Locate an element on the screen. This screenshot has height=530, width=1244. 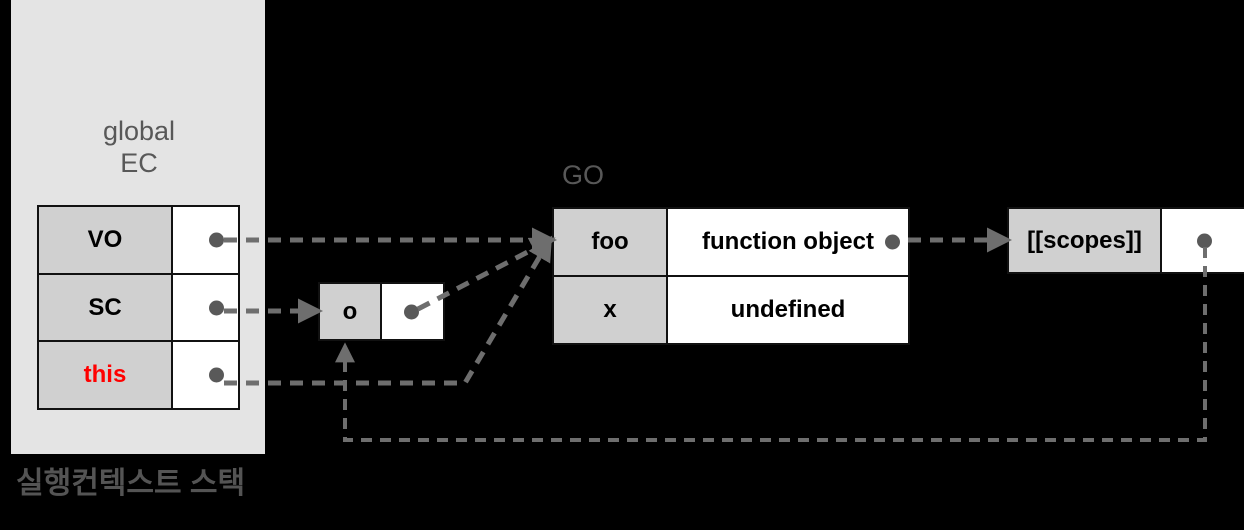
table-row-sc: SC is located at coordinates (138, 308).